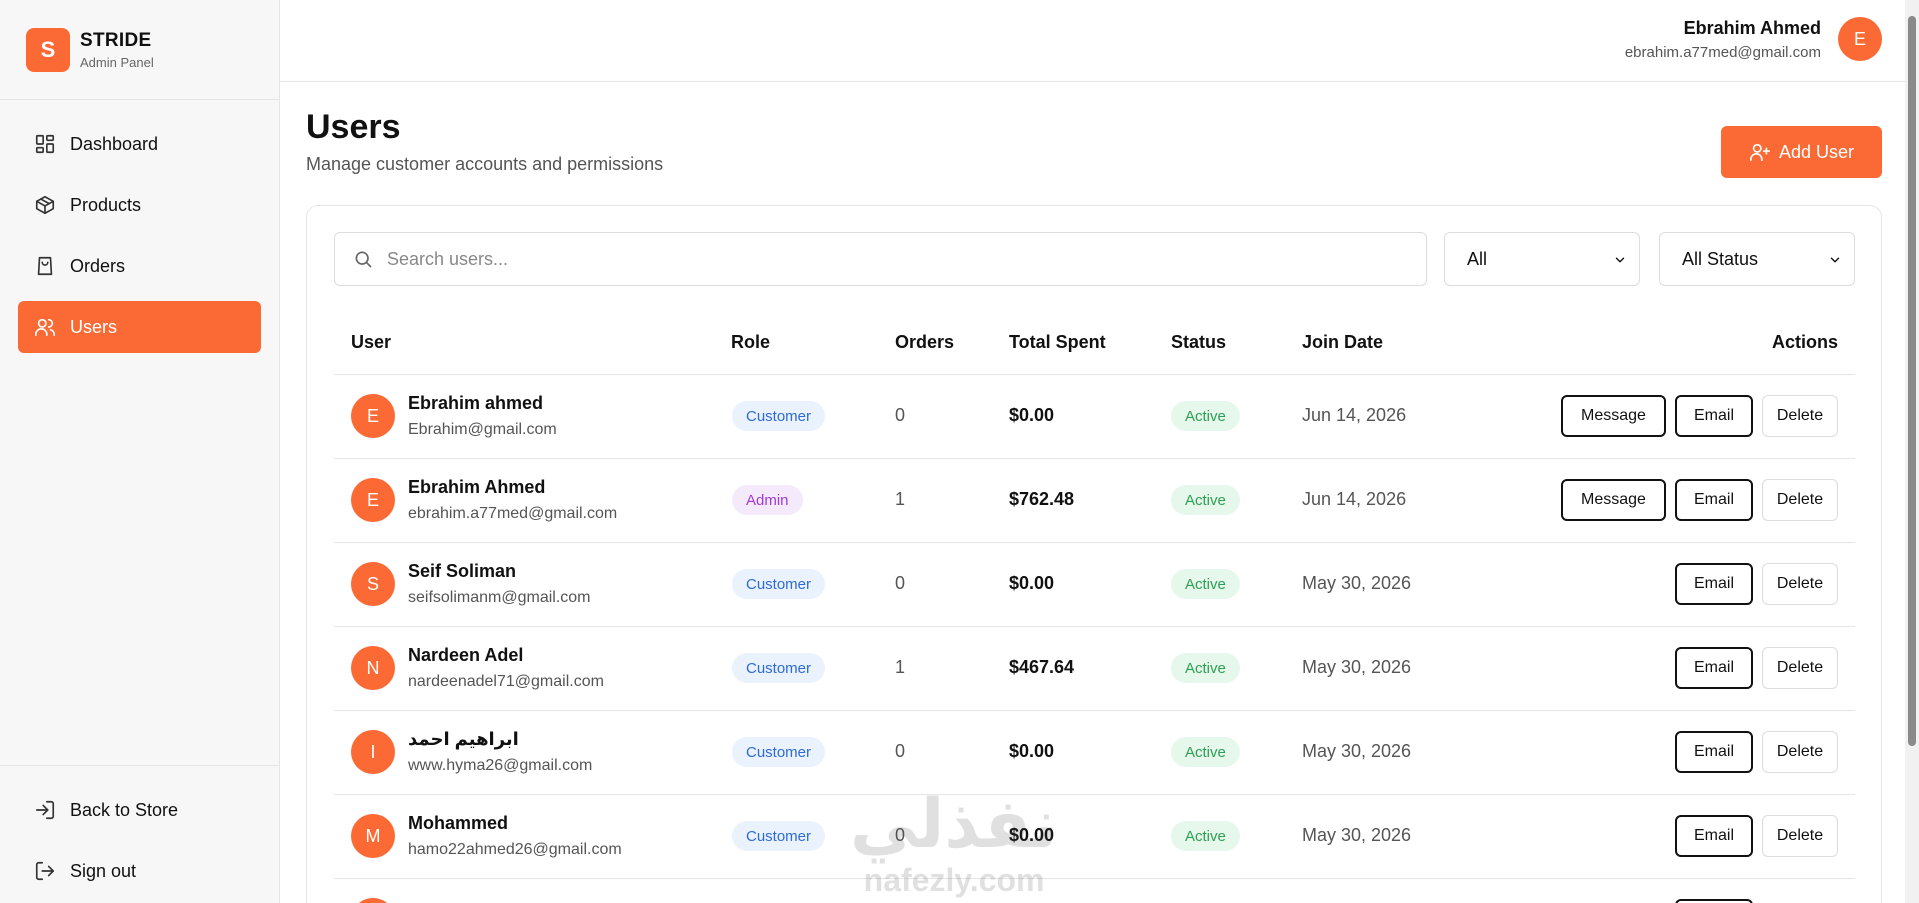 The image size is (1919, 903). Describe the element at coordinates (139, 871) in the screenshot. I see `sign-out-button: Sign out` at that location.